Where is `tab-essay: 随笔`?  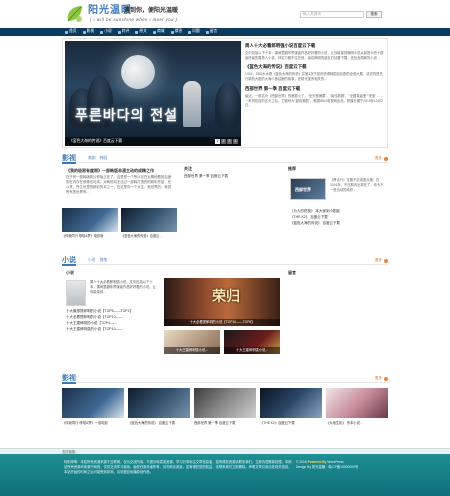
tab-essay: 随笔 is located at coordinates (104, 260).